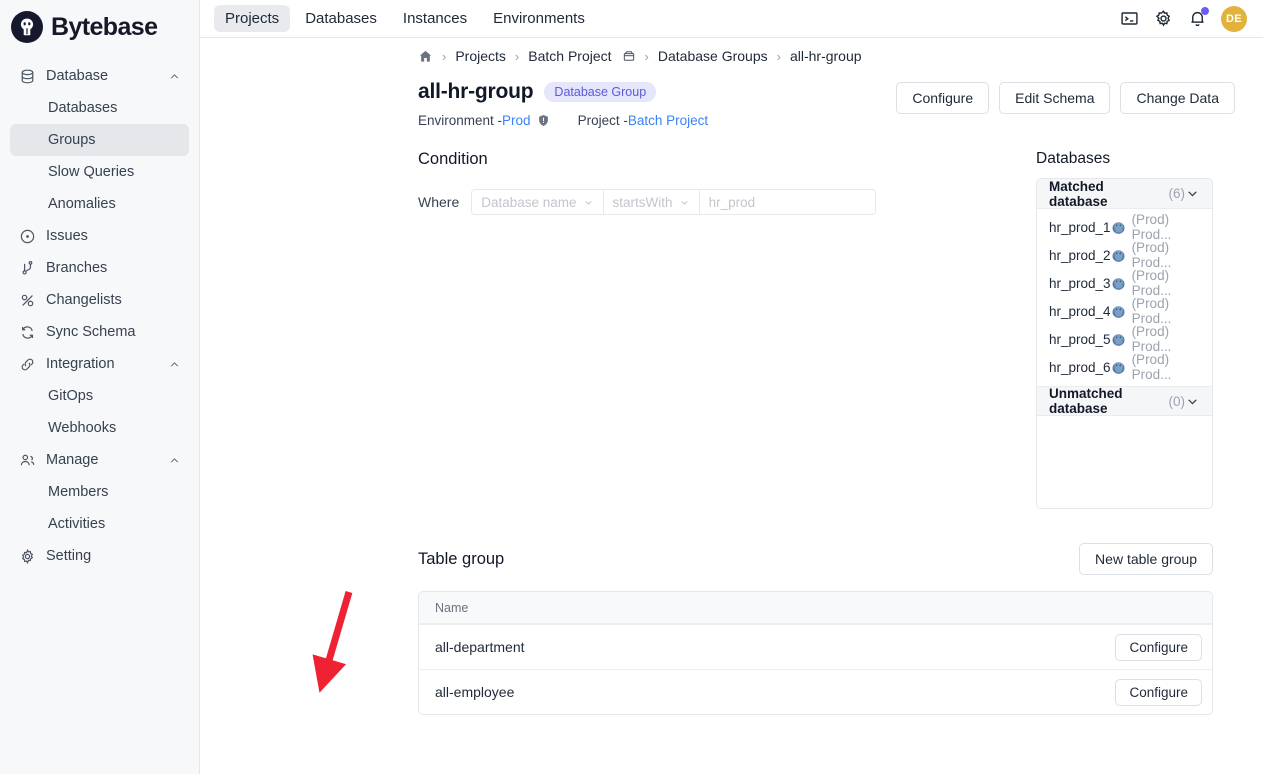 The width and height of the screenshot is (1263, 774). I want to click on environment-value: Prod, so click(516, 120).